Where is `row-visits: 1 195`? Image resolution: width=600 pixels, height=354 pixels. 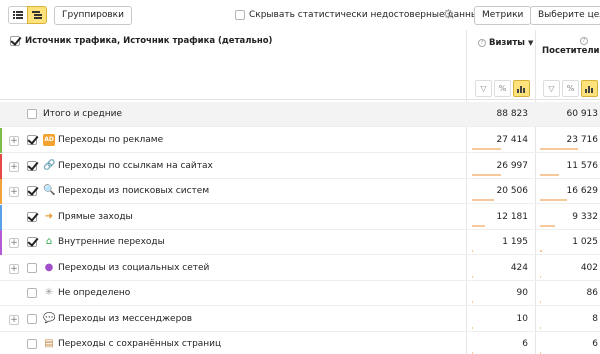 row-visits: 1 195 is located at coordinates (515, 242).